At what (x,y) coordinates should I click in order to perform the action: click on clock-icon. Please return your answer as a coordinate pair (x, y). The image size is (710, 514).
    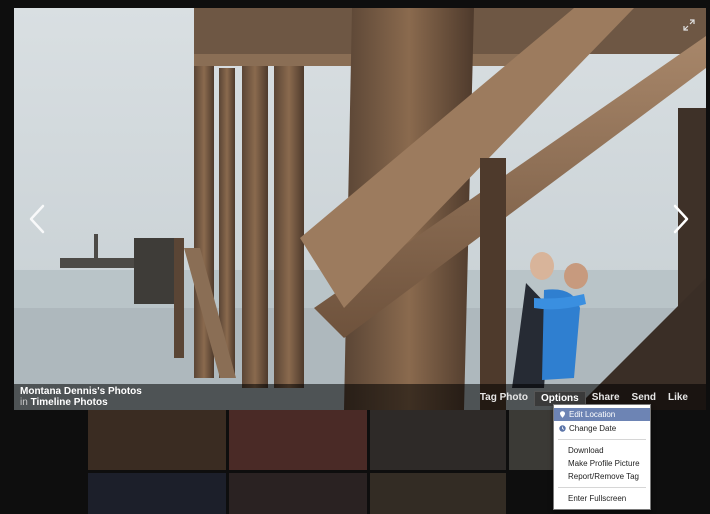
    Looking at the image, I should click on (562, 428).